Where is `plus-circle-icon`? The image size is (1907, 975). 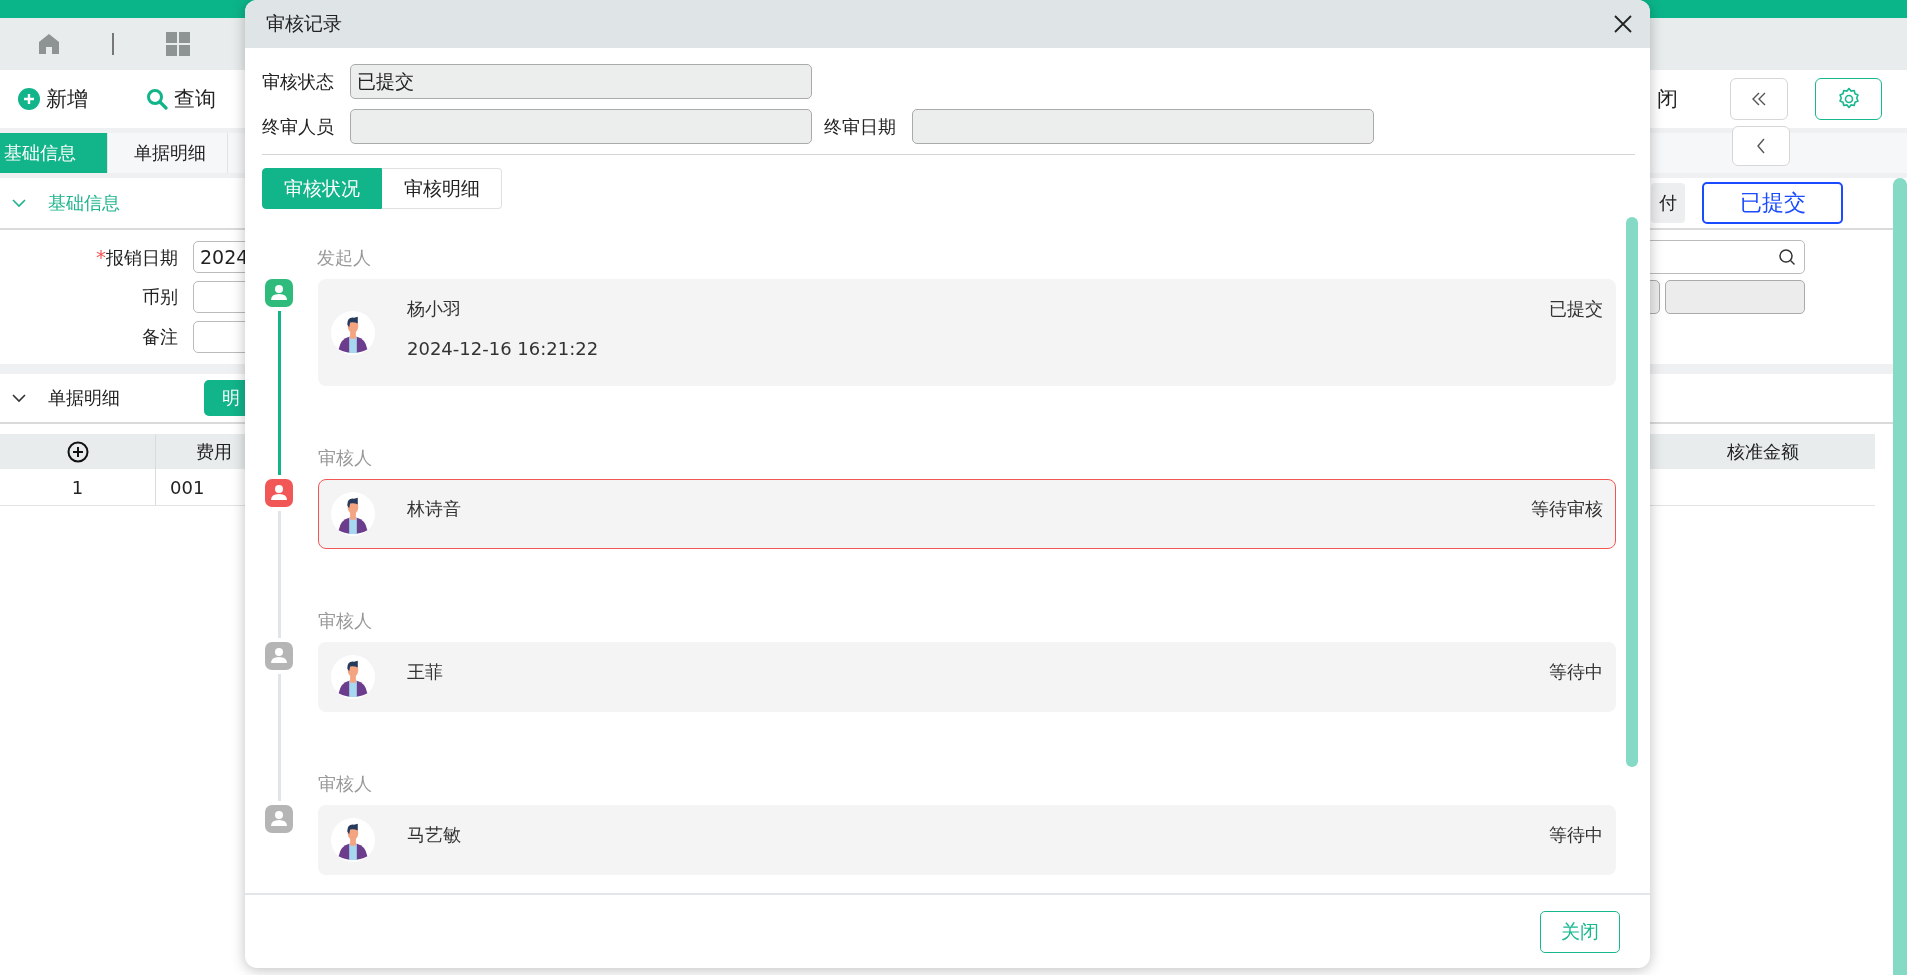
plus-circle-icon is located at coordinates (29, 99).